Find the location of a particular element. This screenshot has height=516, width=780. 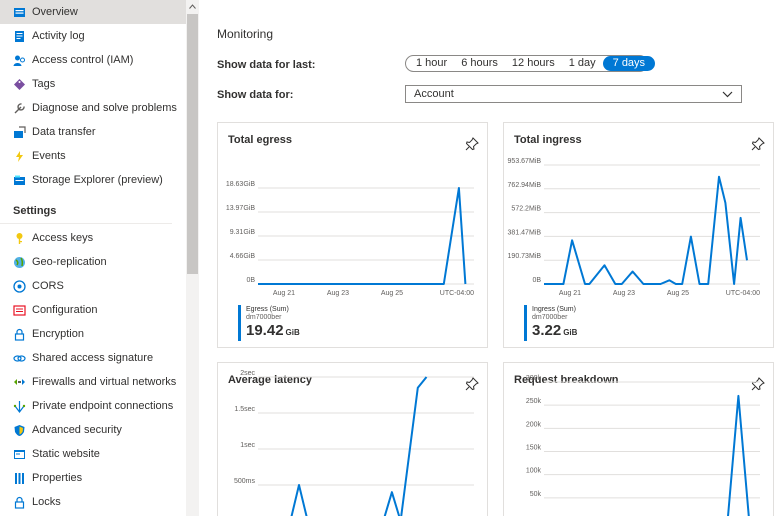

y-tick-label: 190.73MiB is located at coordinates (525, 256).